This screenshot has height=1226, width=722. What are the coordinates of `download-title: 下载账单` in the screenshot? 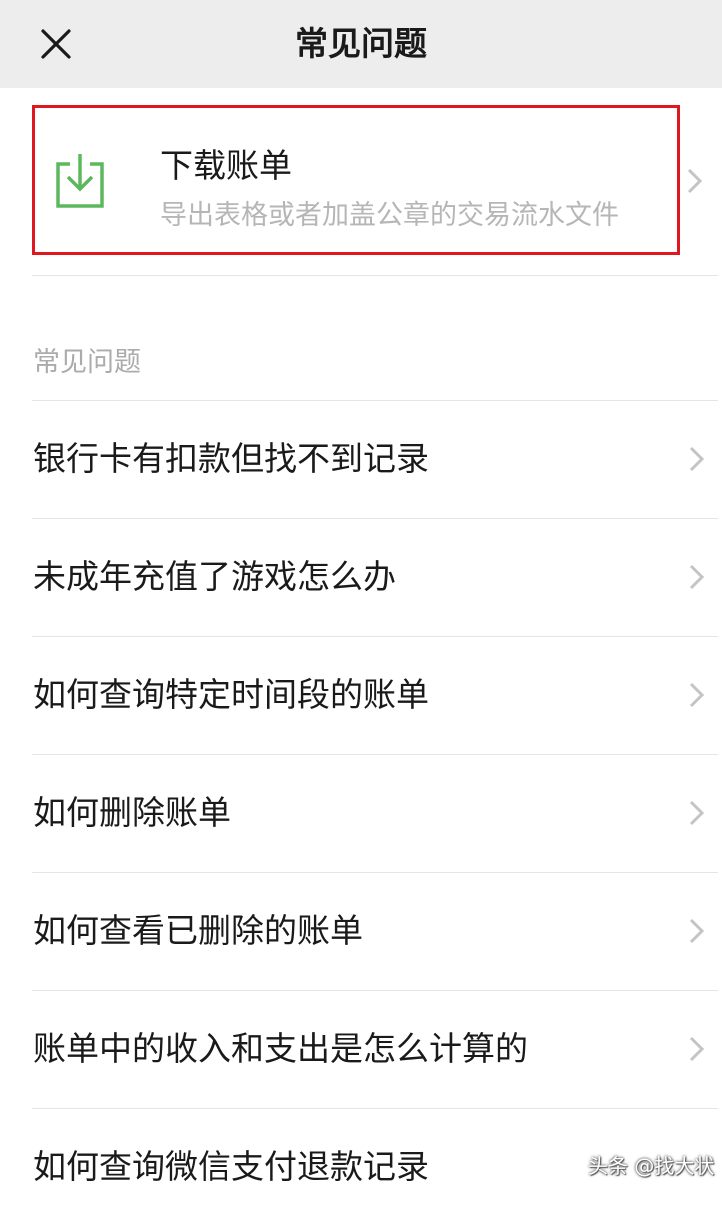 It's located at (226, 165).